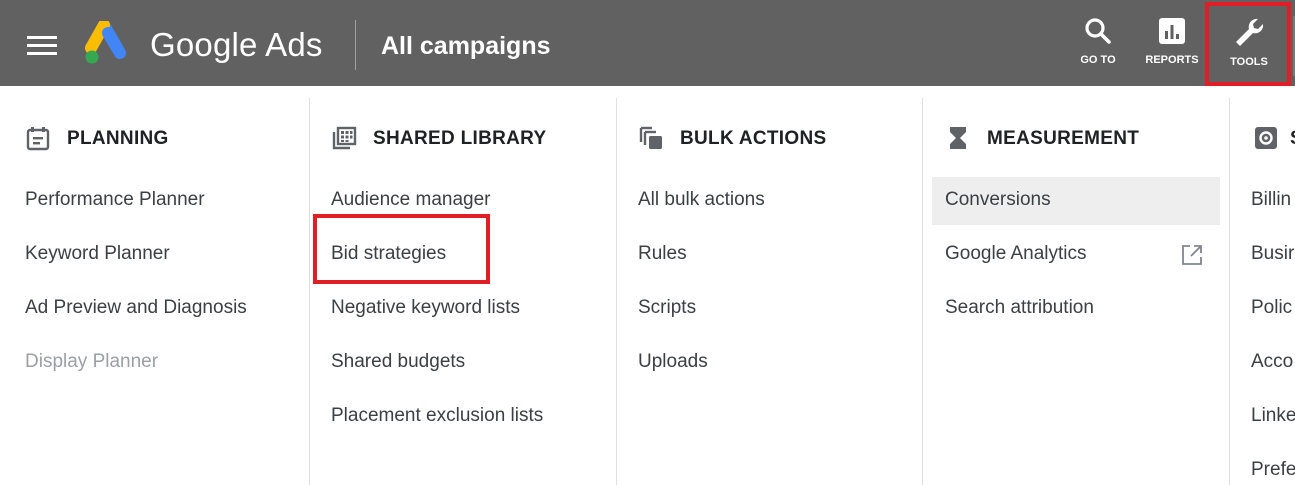 The width and height of the screenshot is (1295, 485). What do you see at coordinates (1063, 138) in the screenshot?
I see `measurement-title: MEASUREMENT` at bounding box center [1063, 138].